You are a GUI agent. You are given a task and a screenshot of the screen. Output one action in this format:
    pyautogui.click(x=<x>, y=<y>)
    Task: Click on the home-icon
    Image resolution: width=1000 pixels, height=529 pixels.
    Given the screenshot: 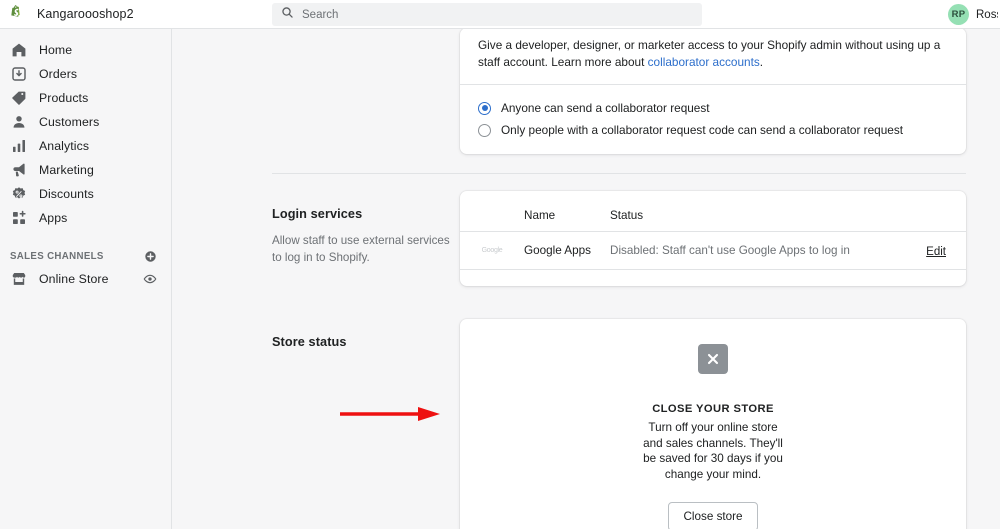 What is the action you would take?
    pyautogui.click(x=18, y=50)
    